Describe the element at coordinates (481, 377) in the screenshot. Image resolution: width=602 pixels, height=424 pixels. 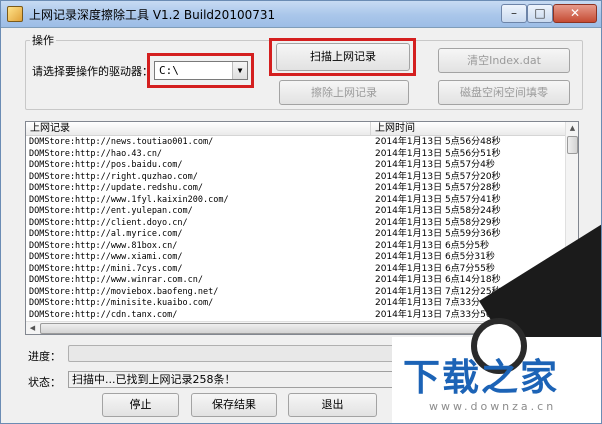
I see `watermark-logo: 下载之家` at that location.